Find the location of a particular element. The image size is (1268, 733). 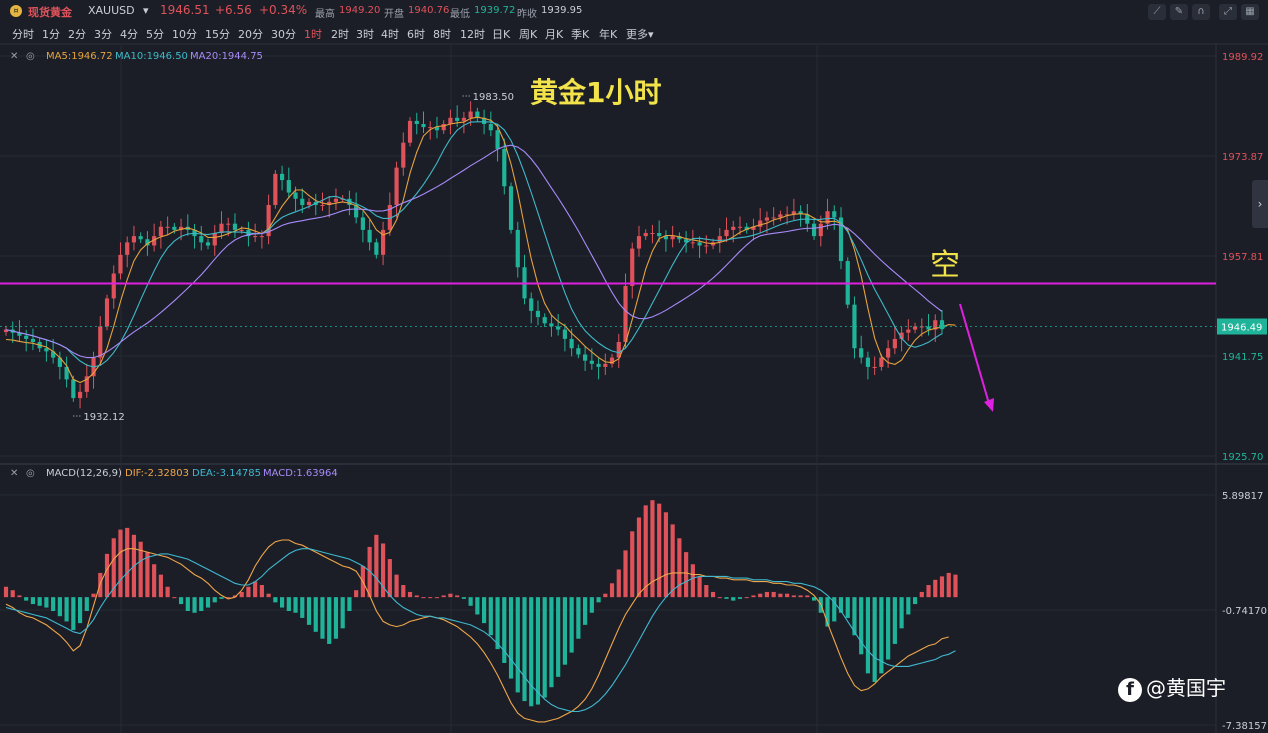

price-tick-2: 1957.81 is located at coordinates (1242, 257).